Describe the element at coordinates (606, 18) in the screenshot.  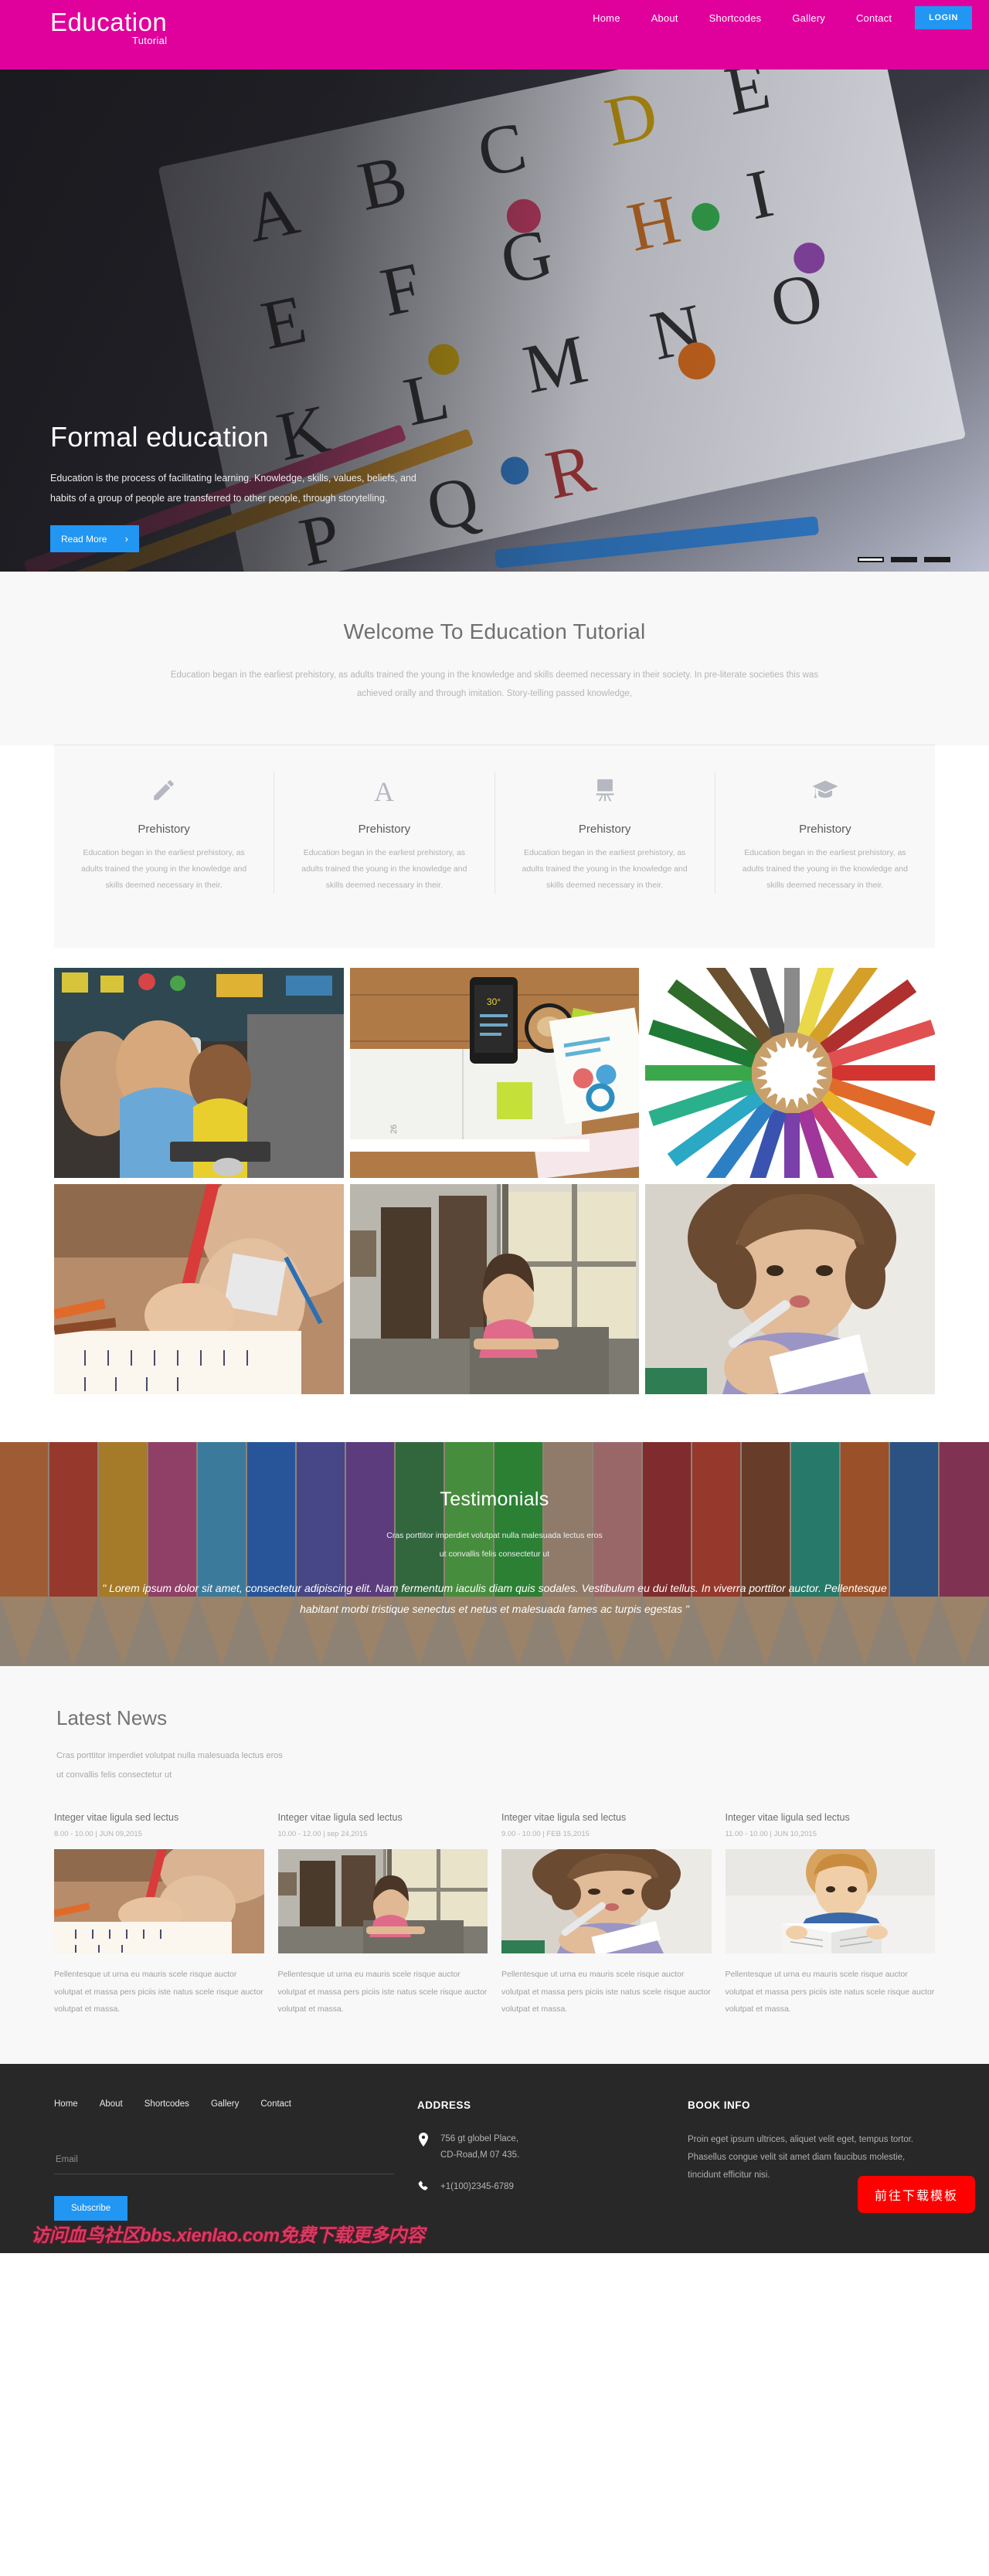
I see `nav-item-home: Home` at that location.